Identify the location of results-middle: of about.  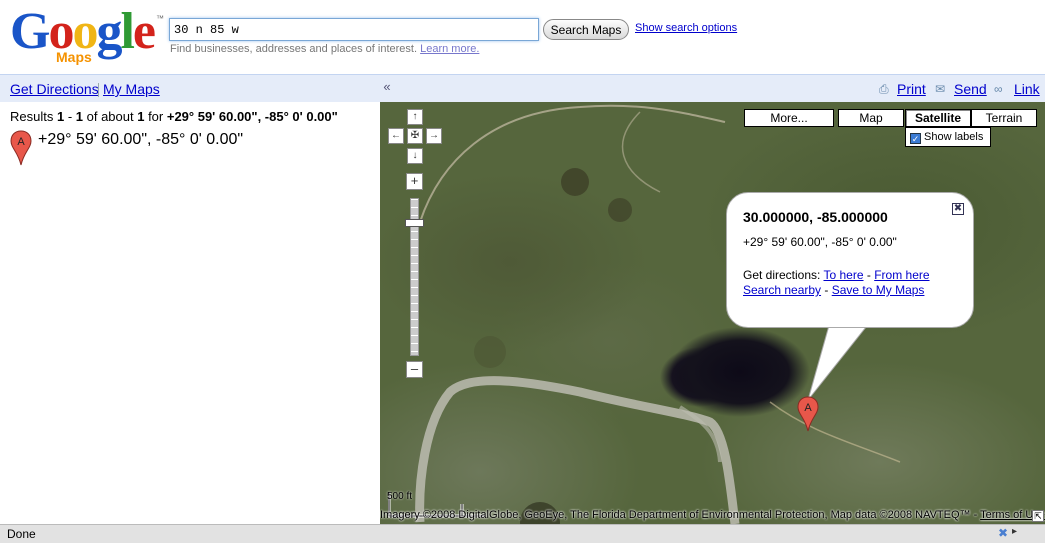
(110, 116).